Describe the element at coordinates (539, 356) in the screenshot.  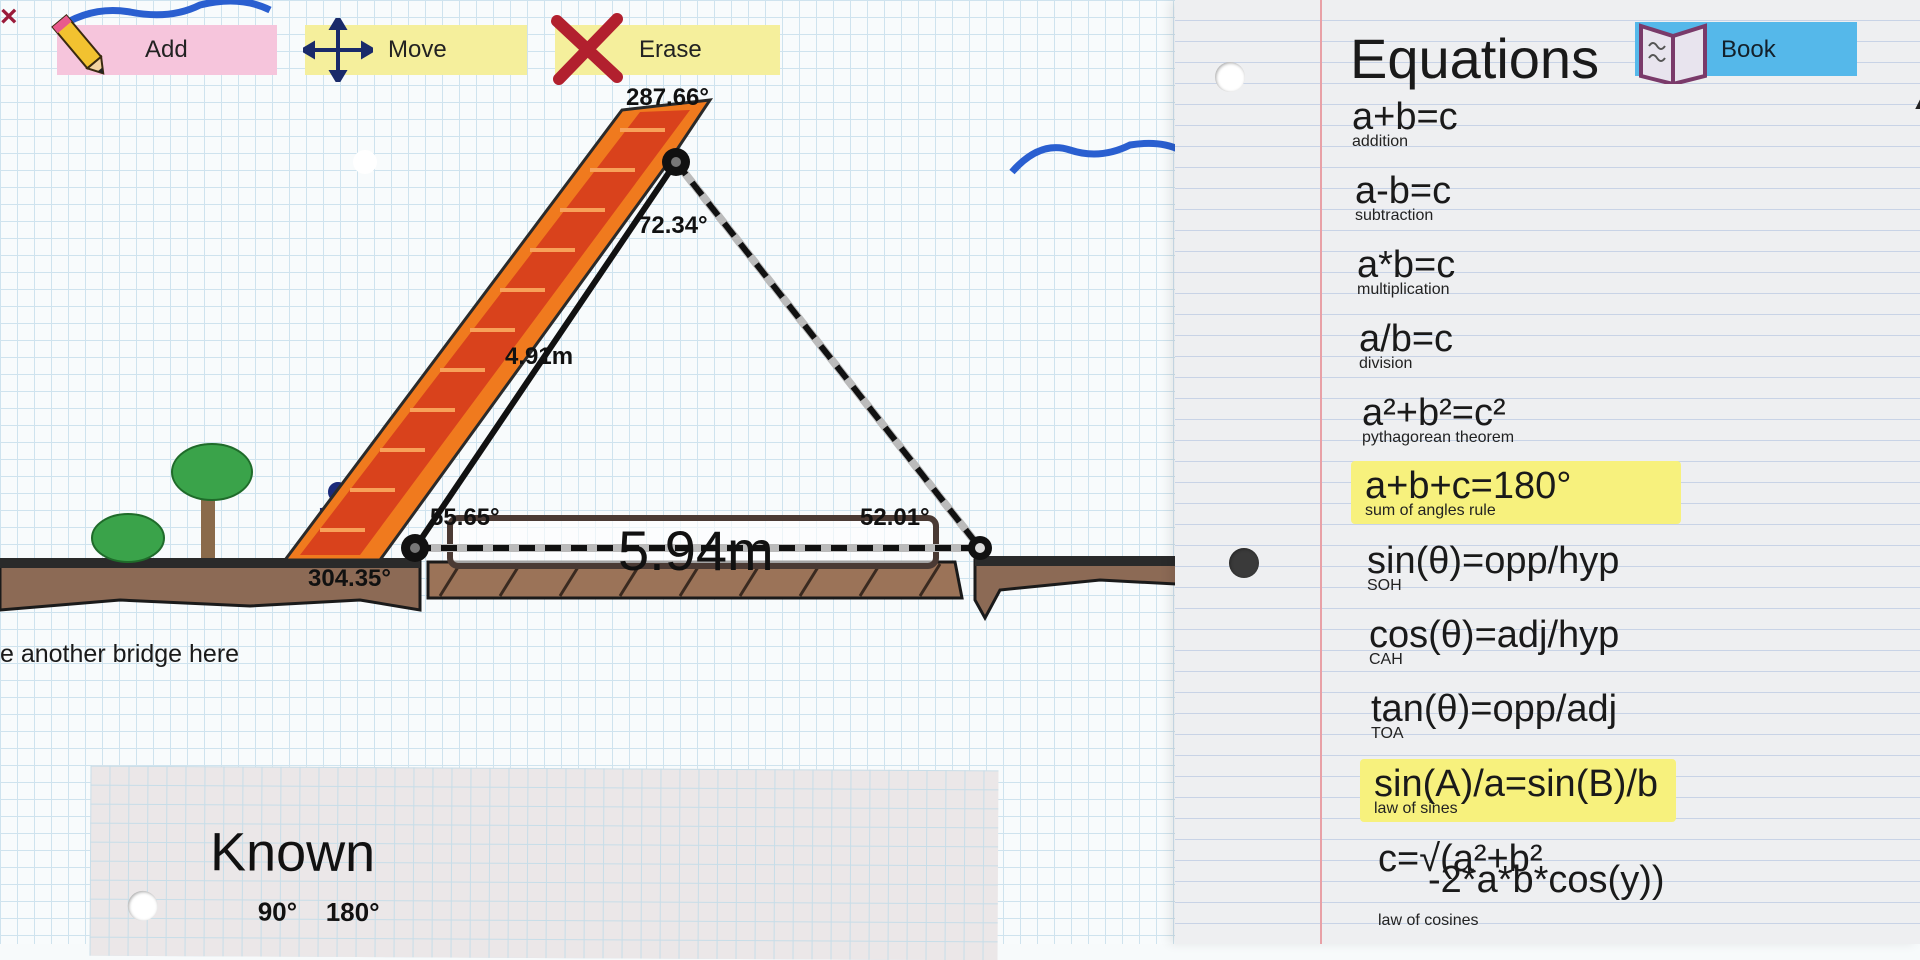
I see `ladder-length-label: 4.91m` at that location.